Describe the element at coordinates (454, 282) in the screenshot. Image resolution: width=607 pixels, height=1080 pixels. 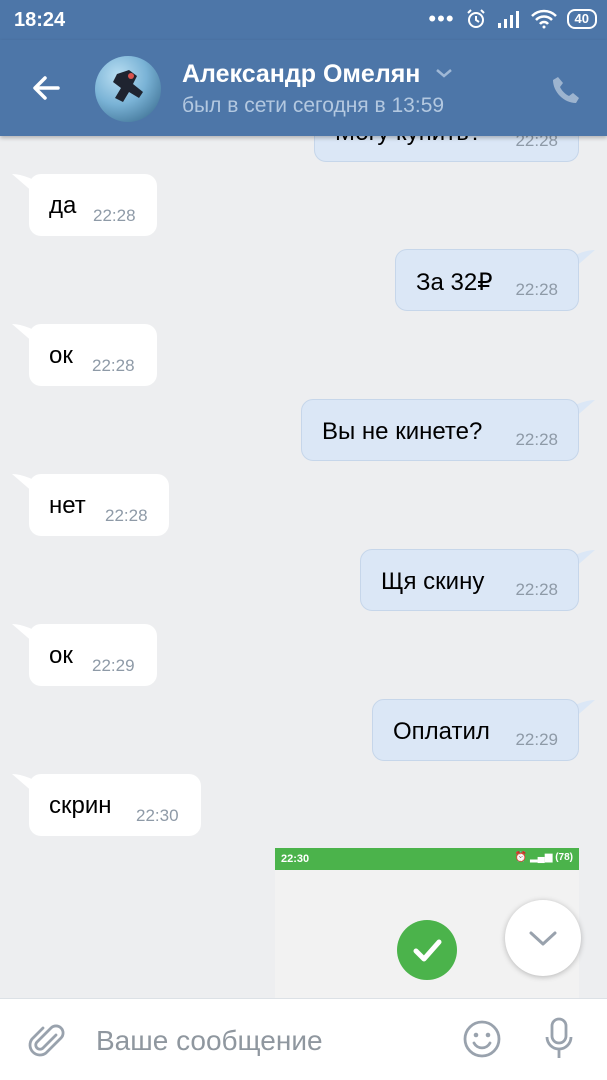
I see `message-text: За 32₽` at that location.